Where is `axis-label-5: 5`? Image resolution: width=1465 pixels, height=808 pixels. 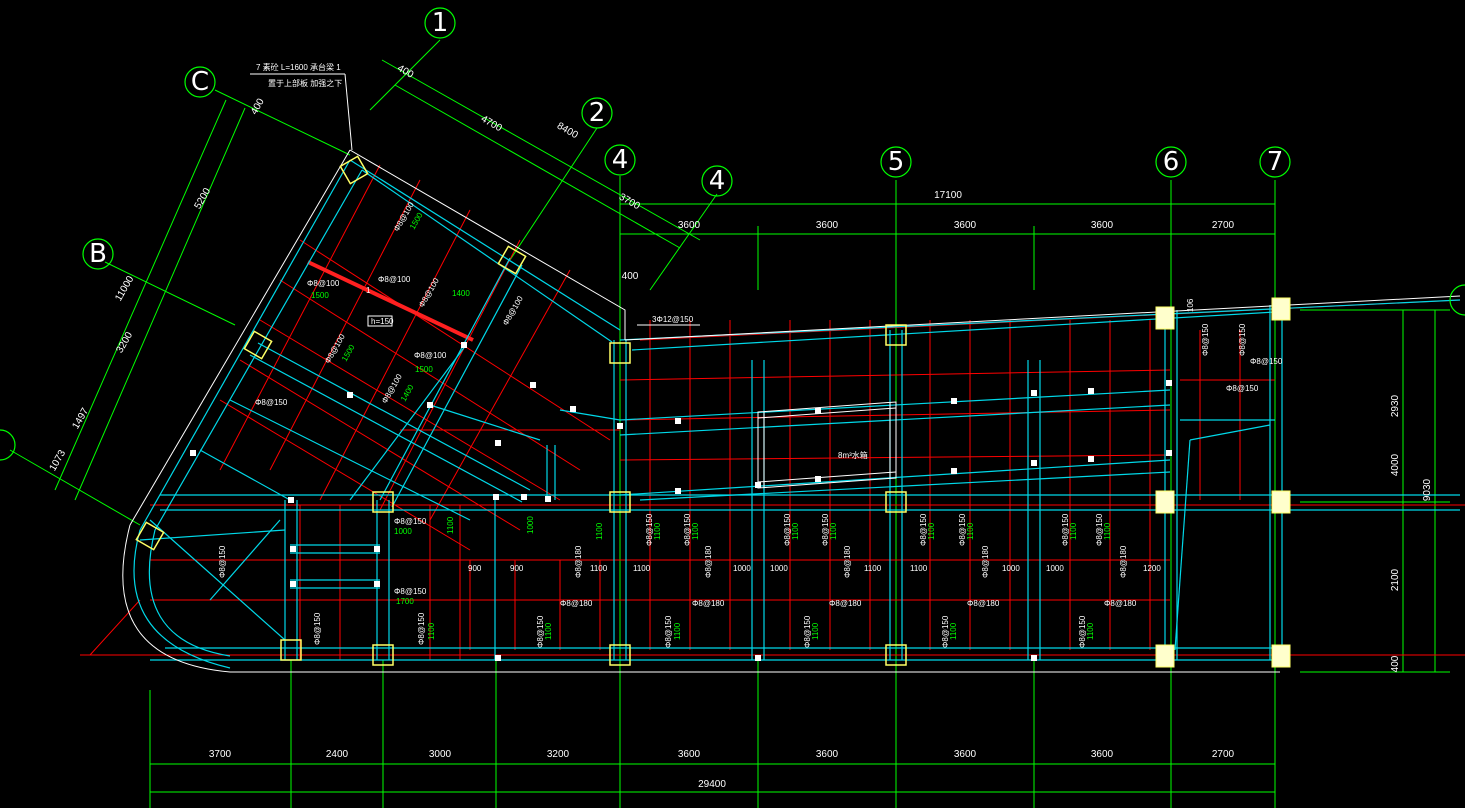 axis-label-5: 5 is located at coordinates (896, 162).